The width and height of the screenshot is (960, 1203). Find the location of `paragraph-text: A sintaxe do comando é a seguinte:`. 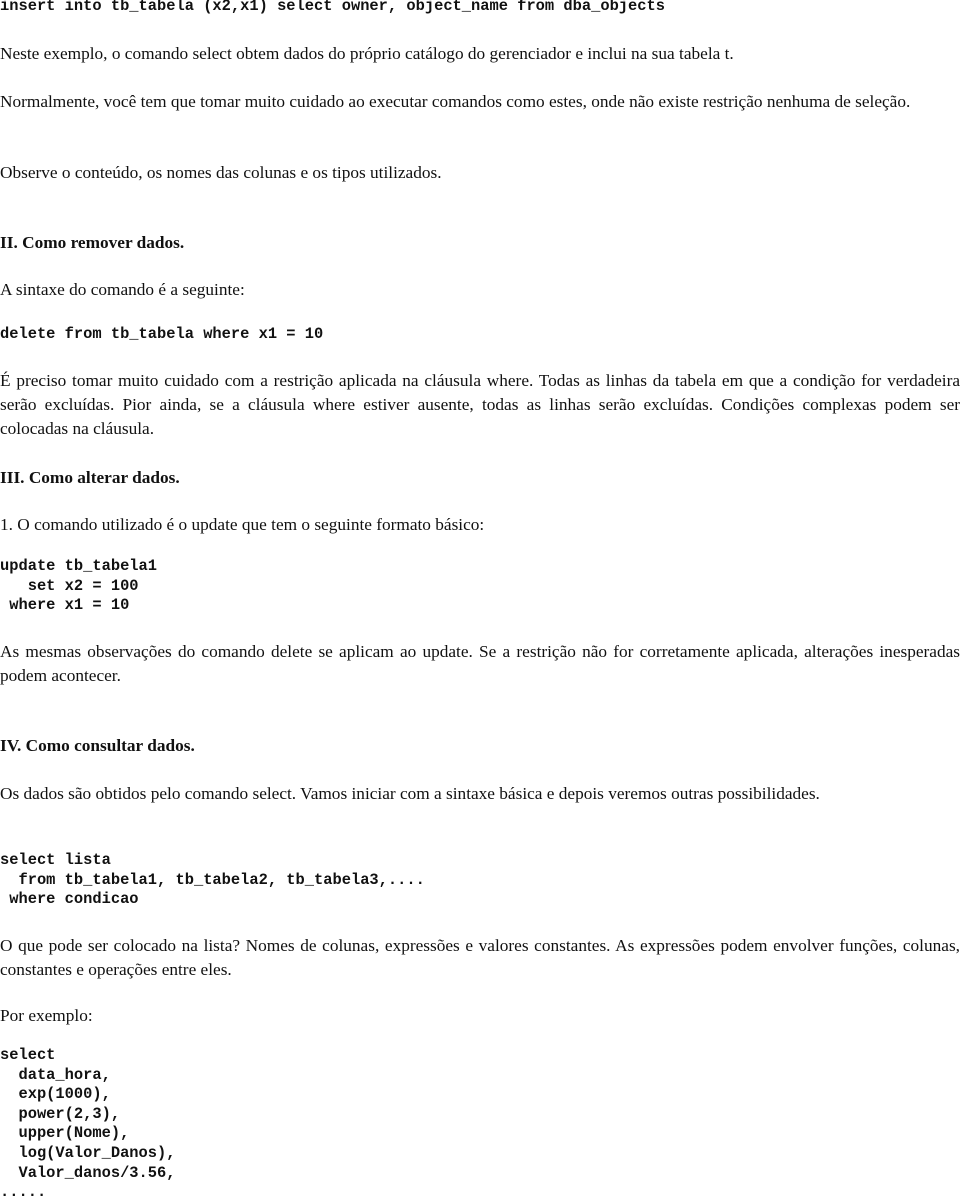

paragraph-text: A sintaxe do comando é a seguinte: is located at coordinates (122, 289).